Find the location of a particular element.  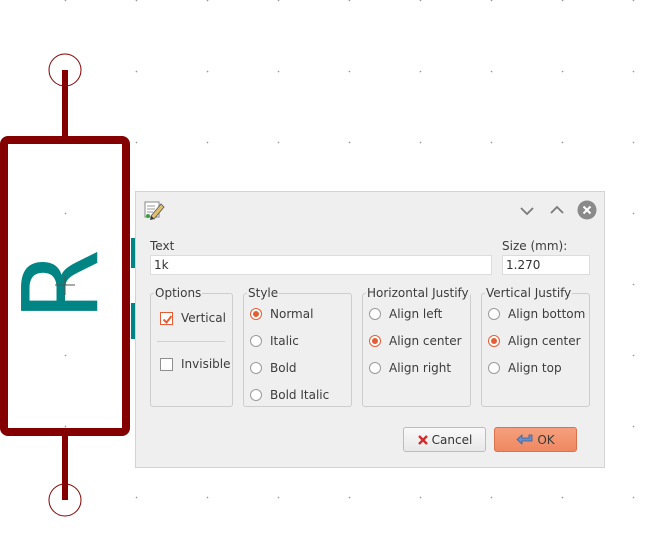

h-align-right-radio: Align right is located at coordinates (410, 368).